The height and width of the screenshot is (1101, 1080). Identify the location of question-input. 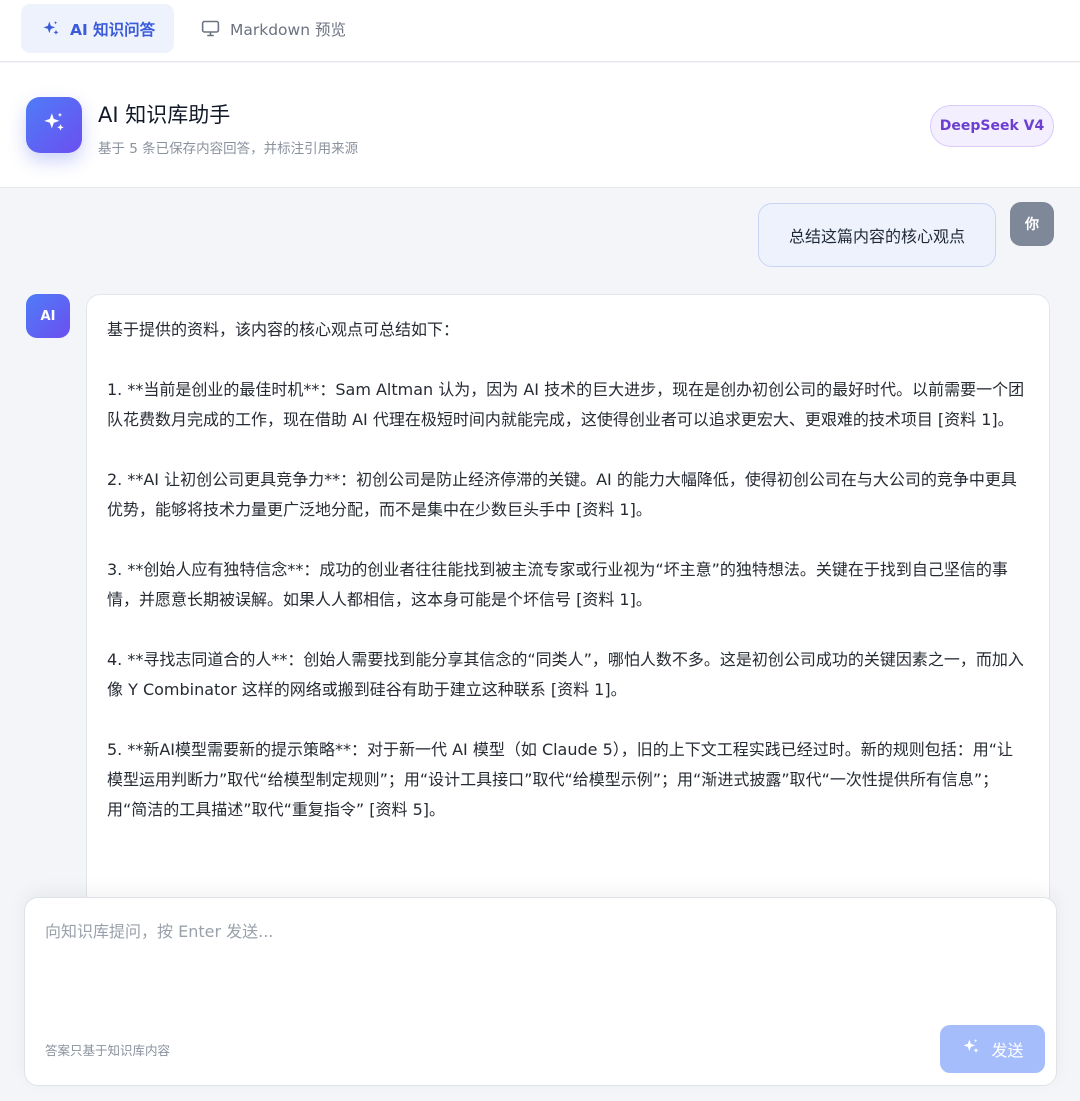
(540, 958).